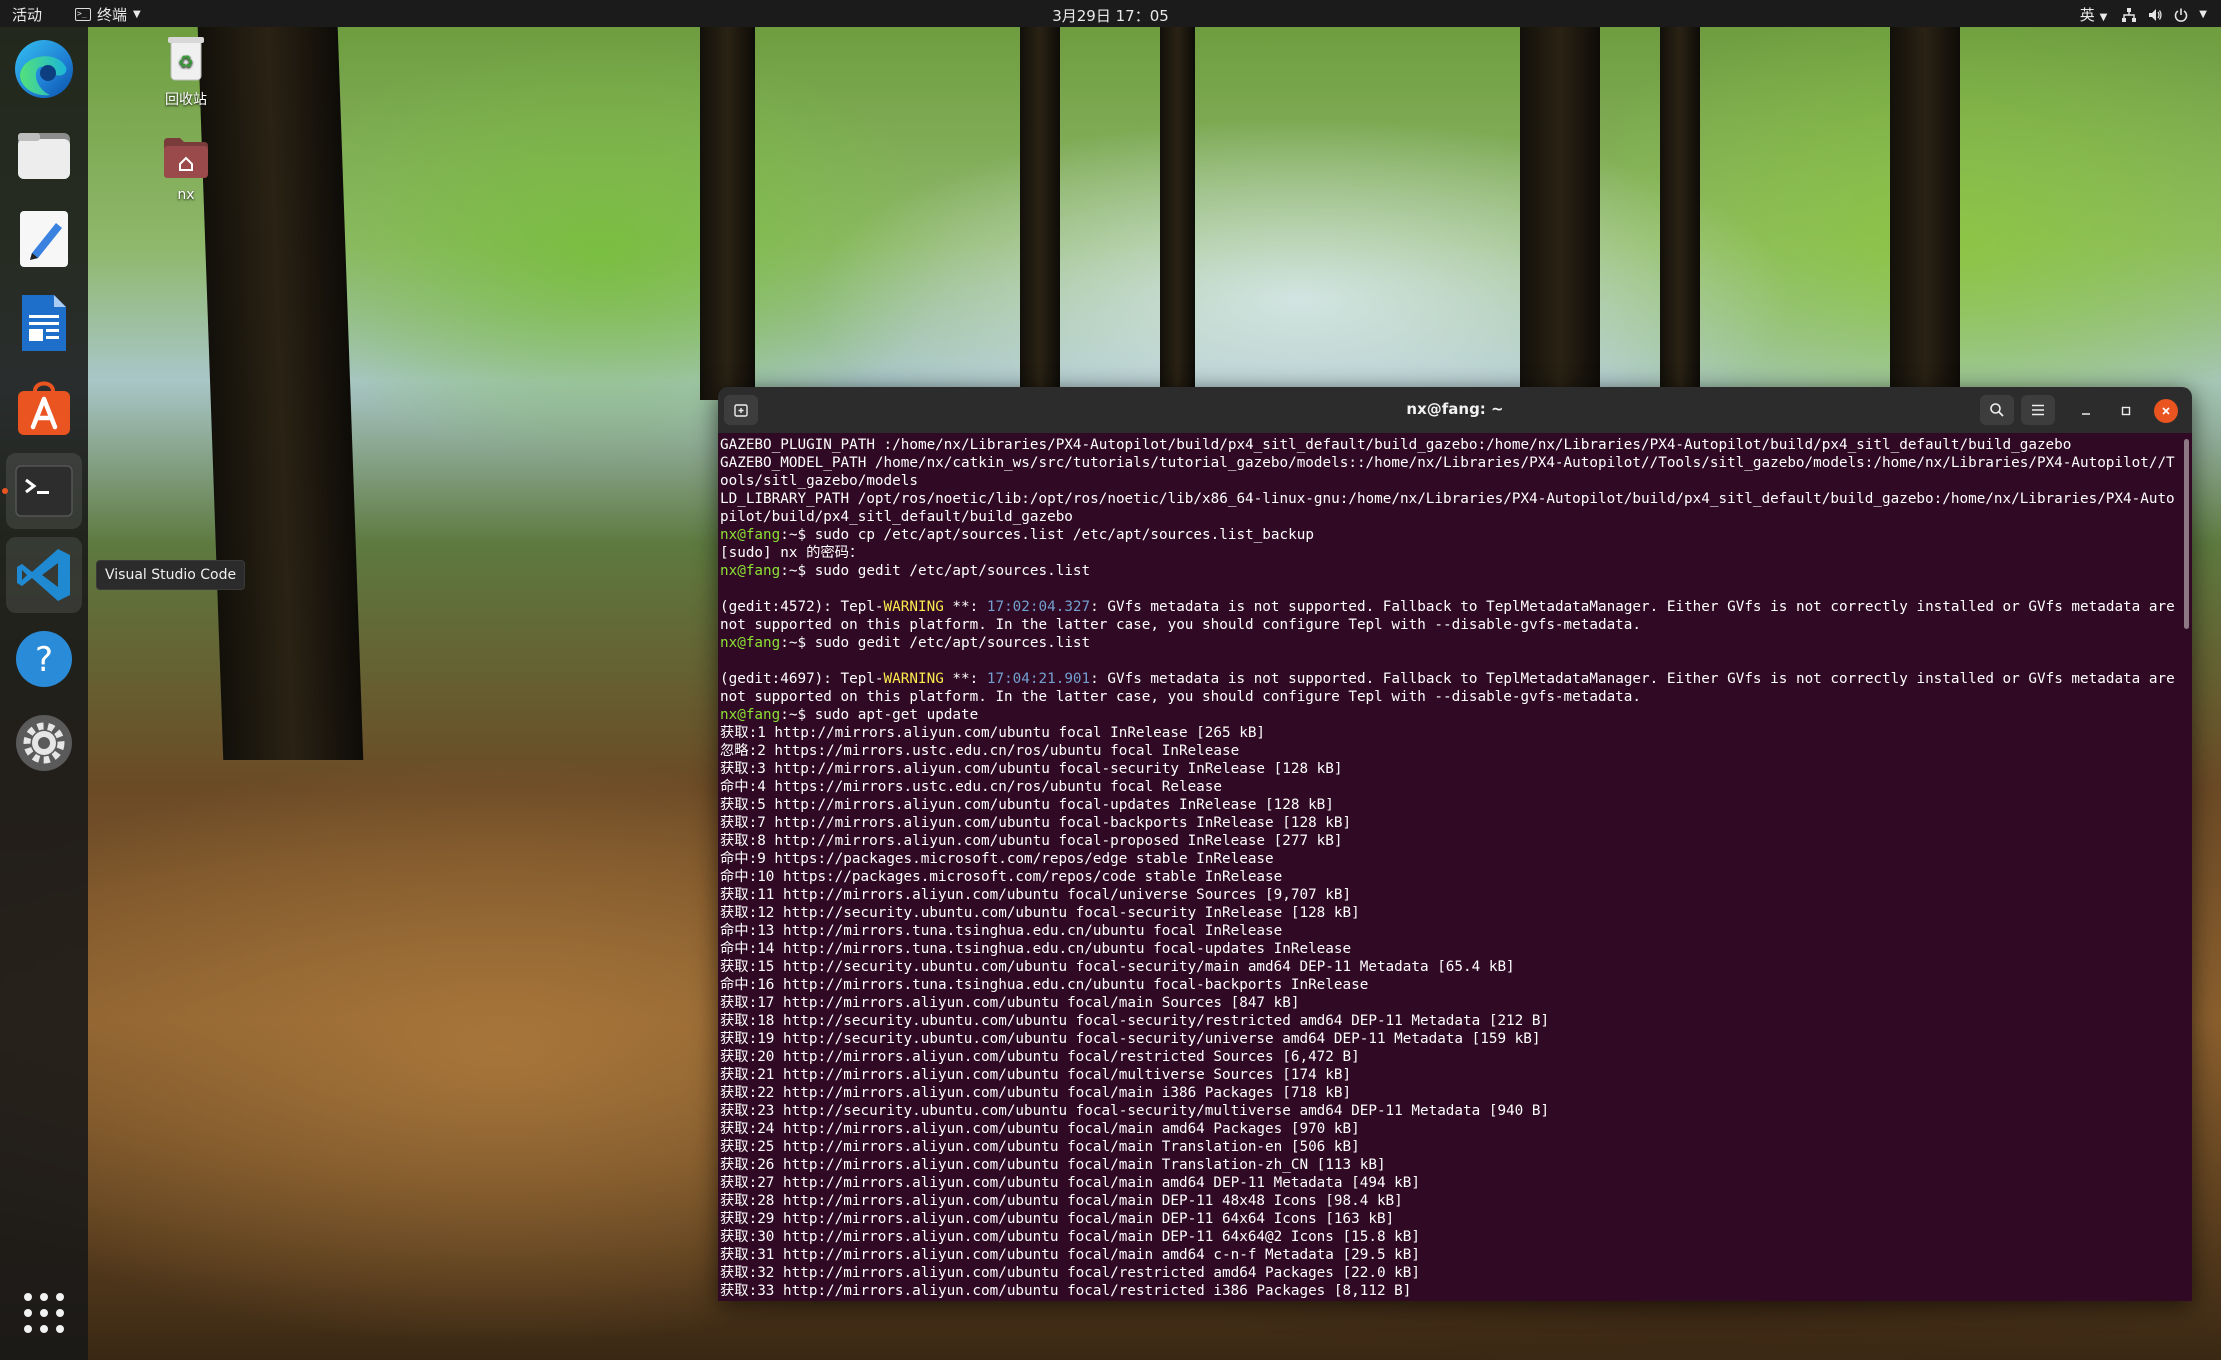  I want to click on minimize-button, so click(2086, 411).